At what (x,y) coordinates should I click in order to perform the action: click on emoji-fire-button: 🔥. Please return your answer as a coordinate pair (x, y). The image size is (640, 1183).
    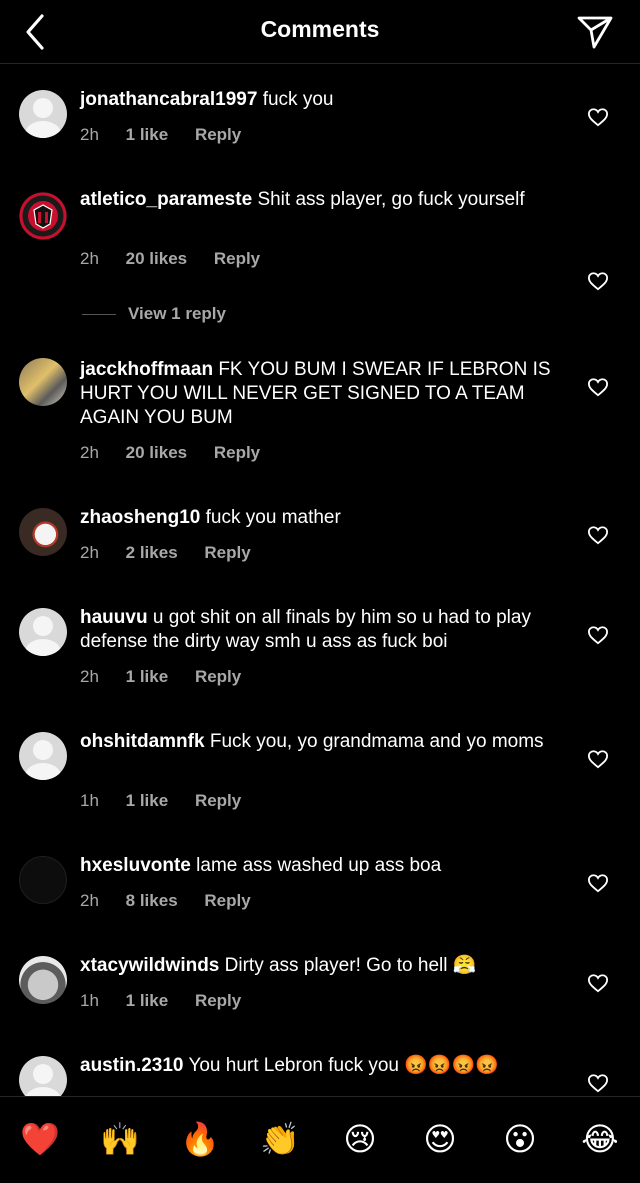
    Looking at the image, I should click on (200, 1139).